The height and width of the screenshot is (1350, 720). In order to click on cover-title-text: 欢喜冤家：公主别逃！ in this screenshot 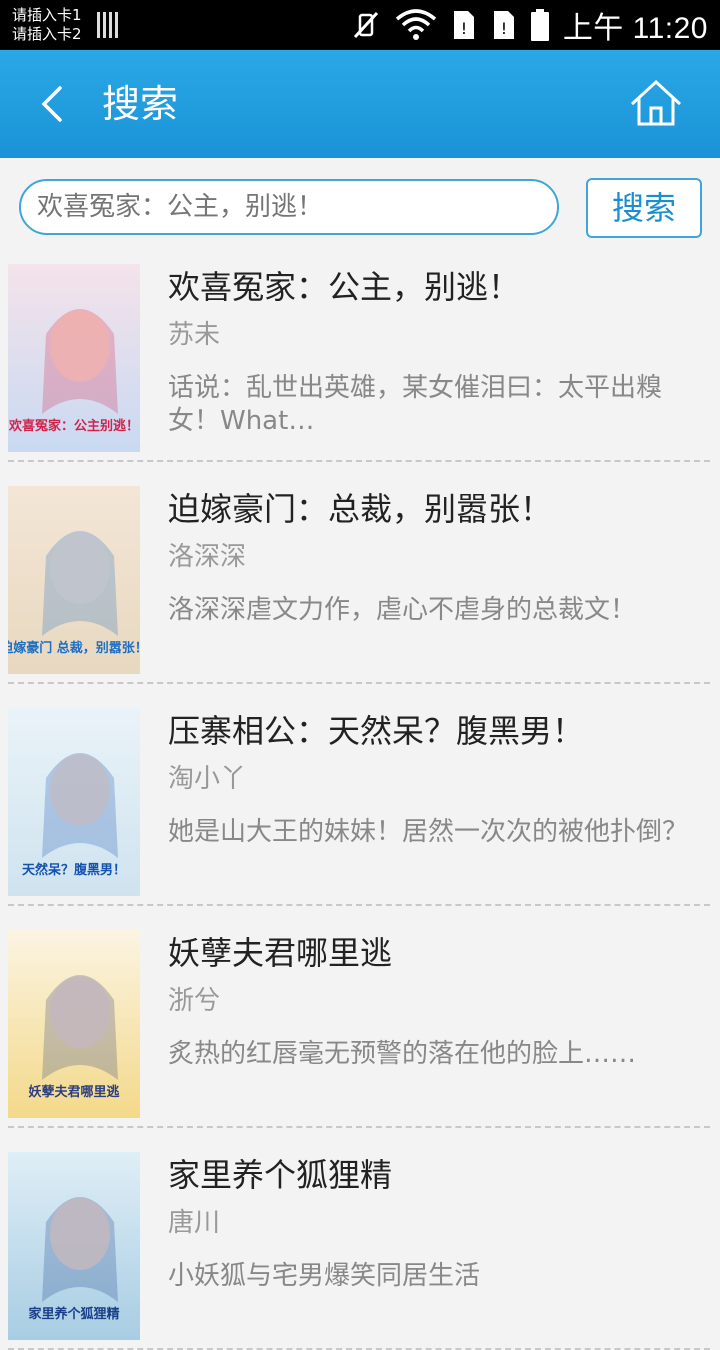, I will do `click(73, 426)`.